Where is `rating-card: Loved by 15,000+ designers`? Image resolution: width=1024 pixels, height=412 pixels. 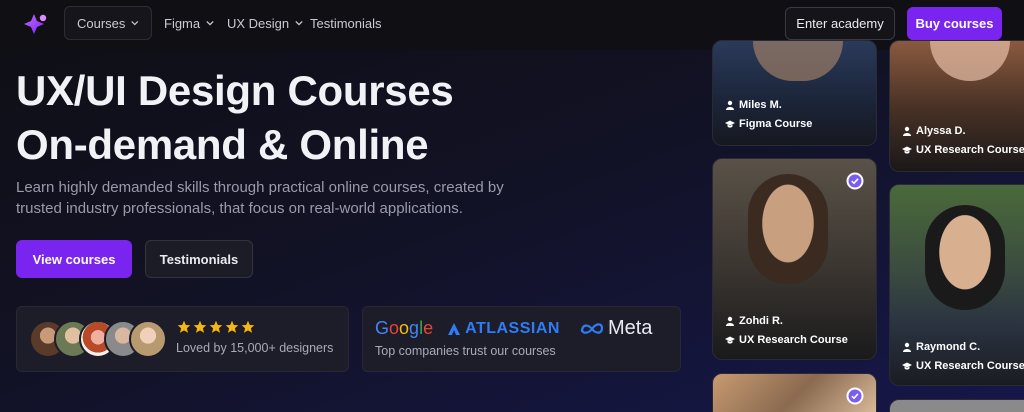
rating-card: Loved by 15,000+ designers is located at coordinates (182, 339).